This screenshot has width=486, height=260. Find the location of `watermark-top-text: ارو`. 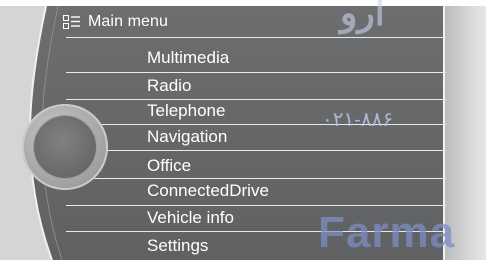

watermark-top-text: ارو is located at coordinates (362, 16).